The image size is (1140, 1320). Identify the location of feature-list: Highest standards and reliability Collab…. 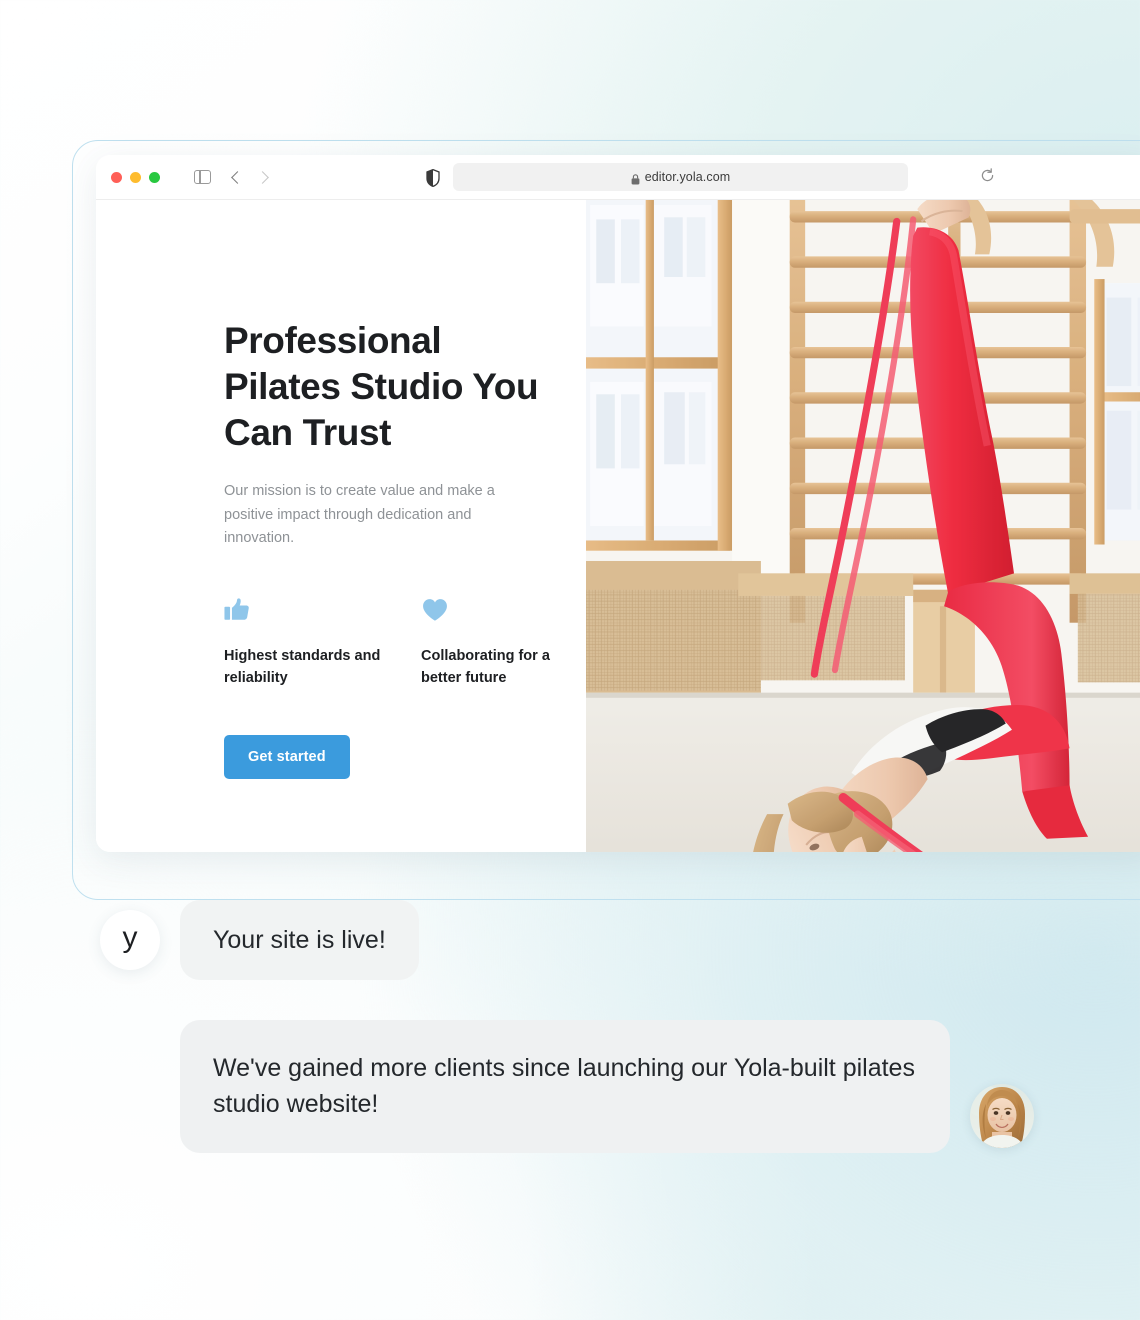
(405, 643).